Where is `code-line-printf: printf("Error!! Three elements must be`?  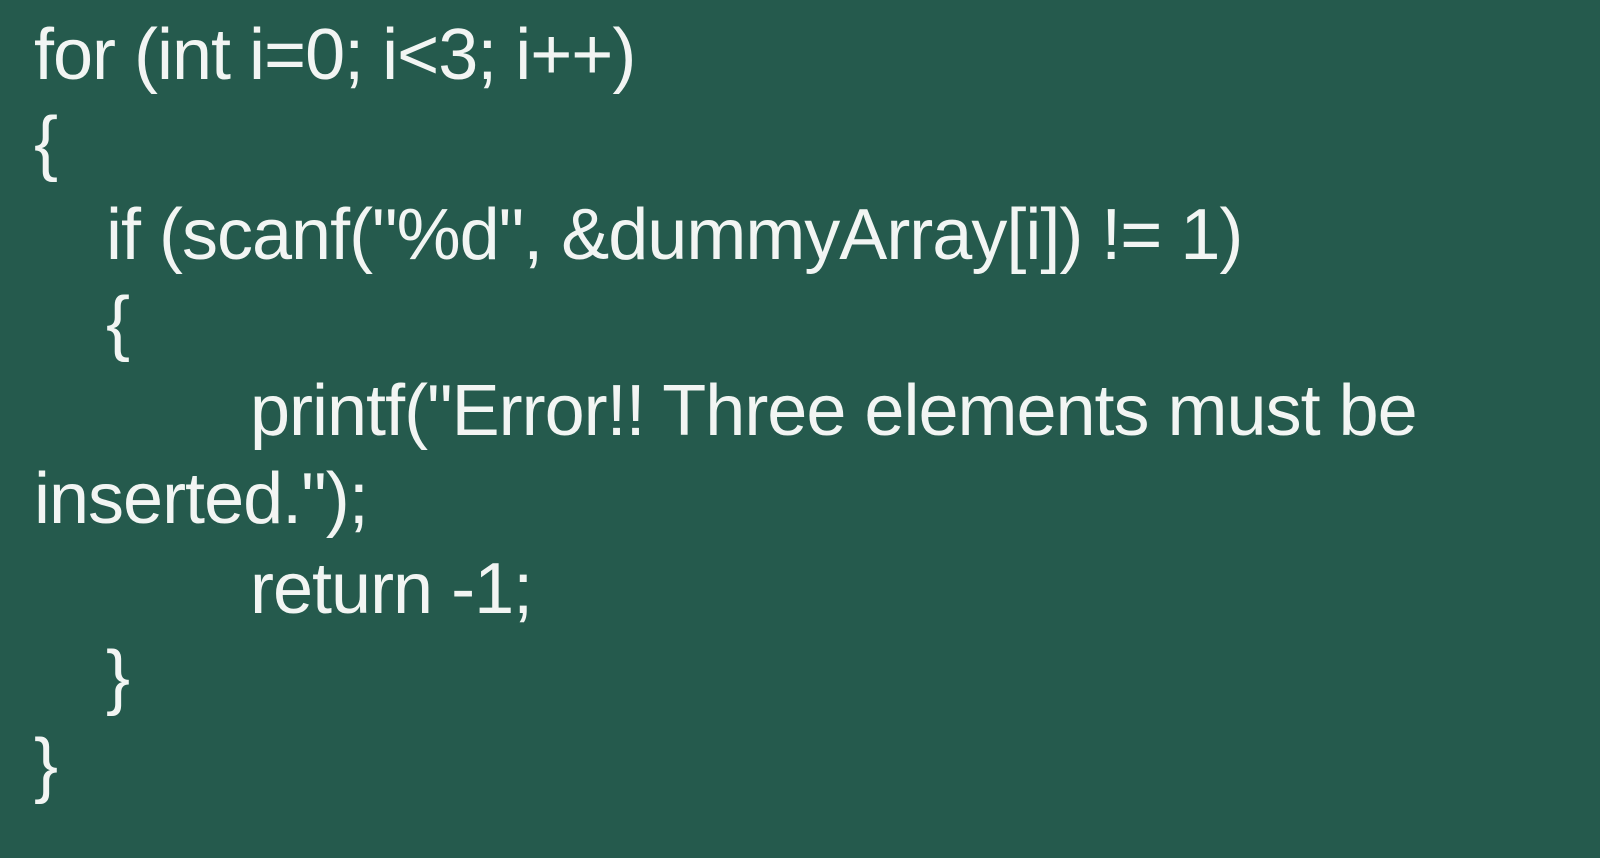
code-line-printf: printf("Error!! Three elements must be is located at coordinates (834, 411).